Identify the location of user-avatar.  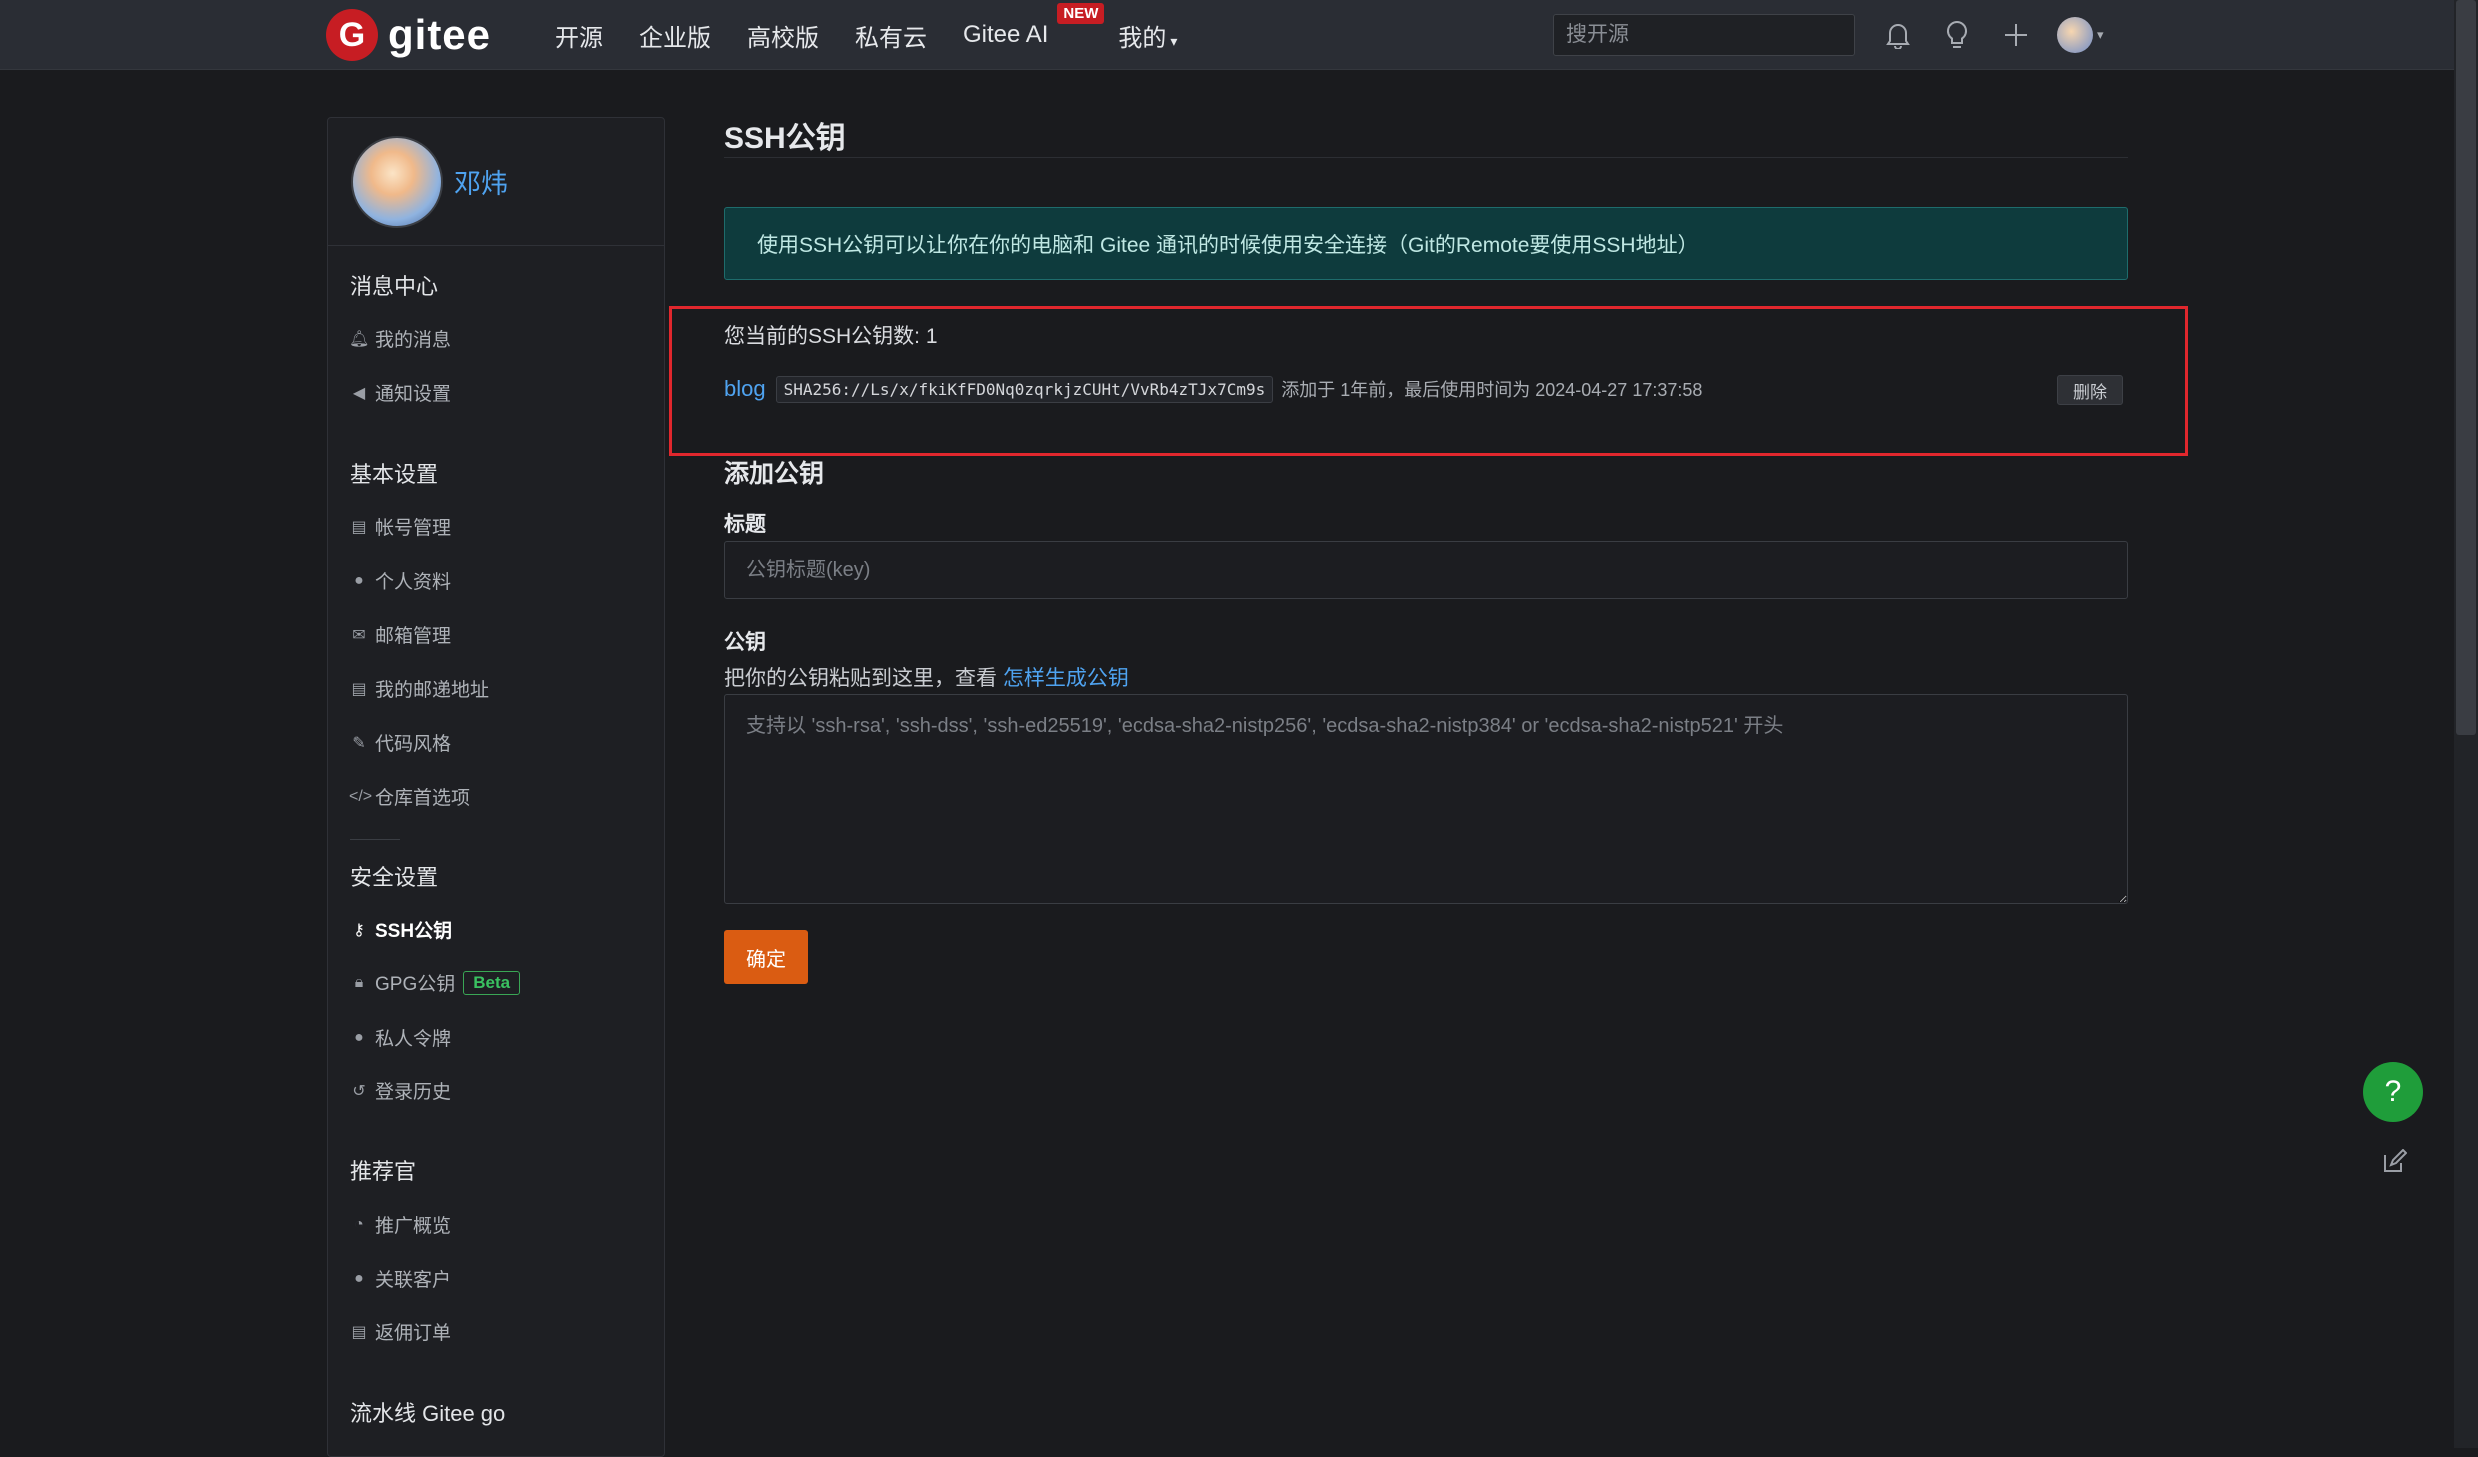
(397, 181).